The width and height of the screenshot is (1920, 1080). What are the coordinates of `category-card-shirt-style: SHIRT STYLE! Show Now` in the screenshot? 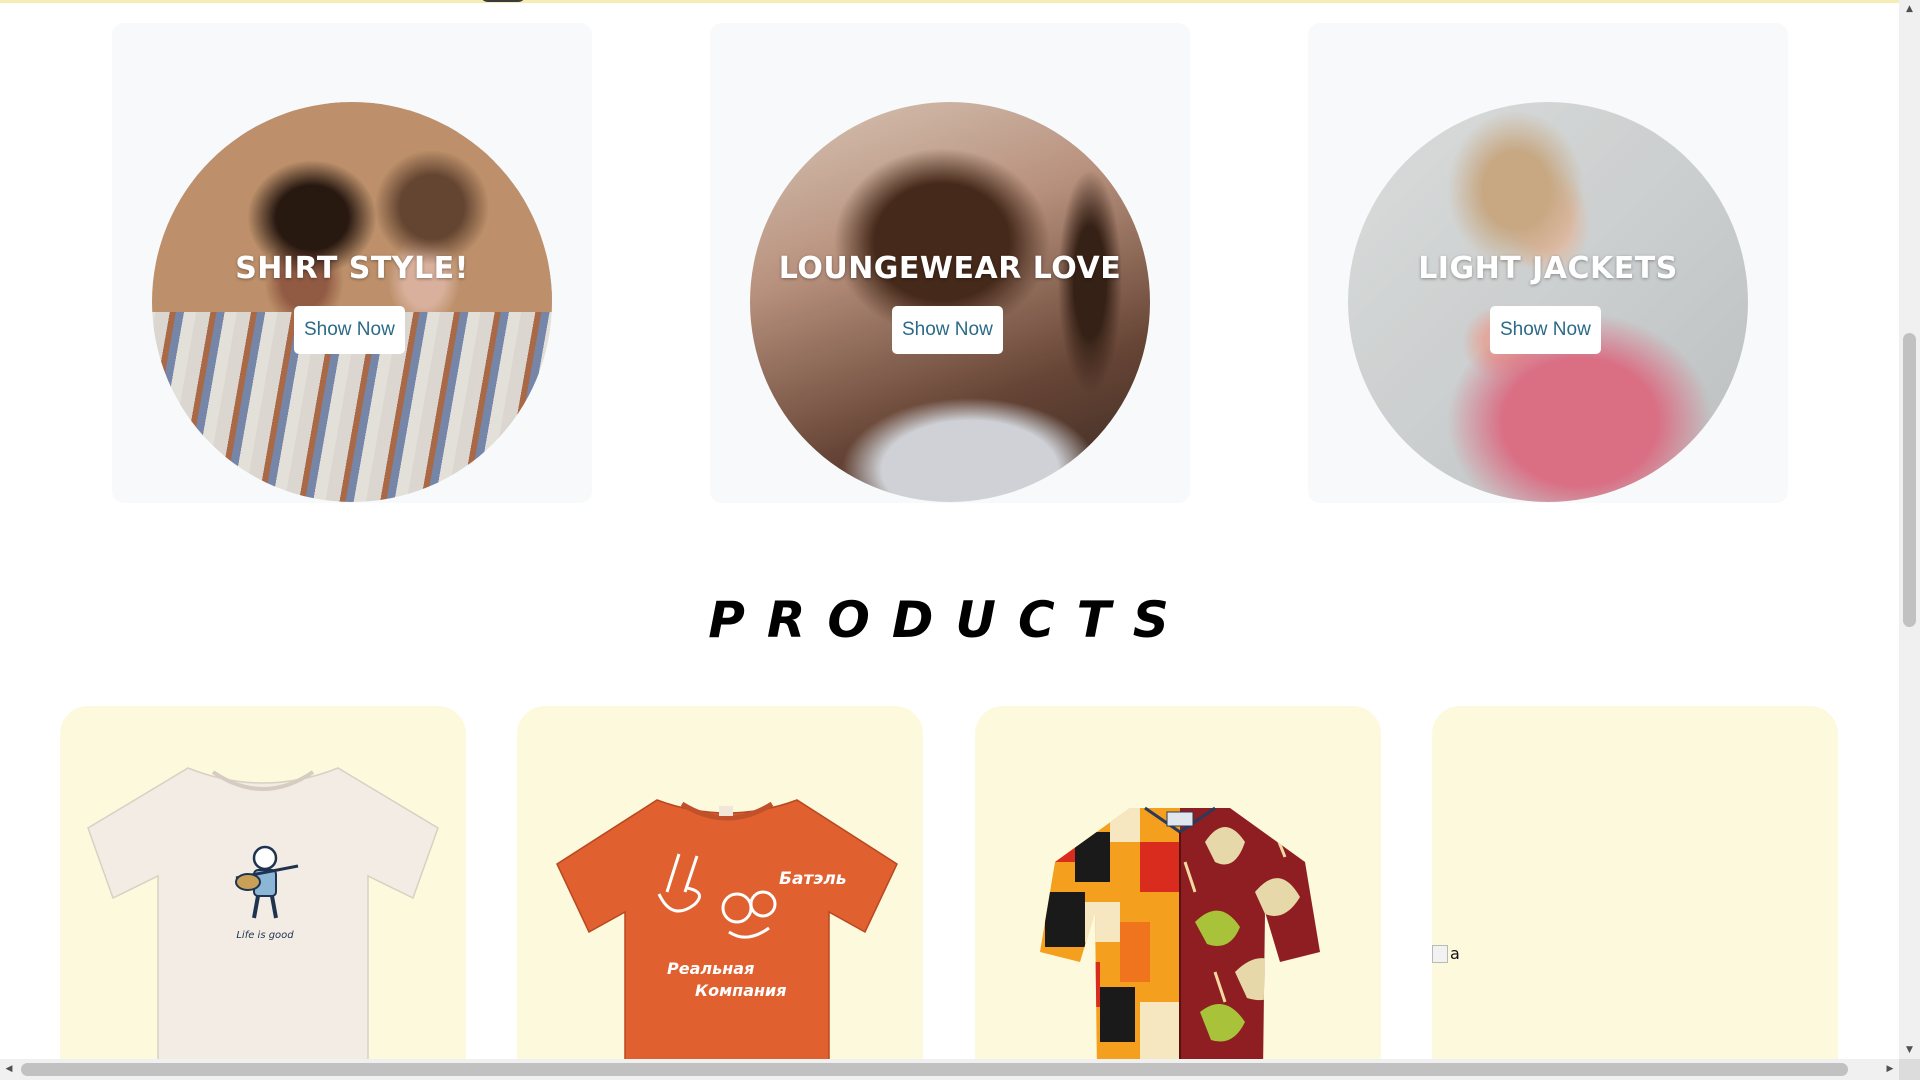 It's located at (352, 263).